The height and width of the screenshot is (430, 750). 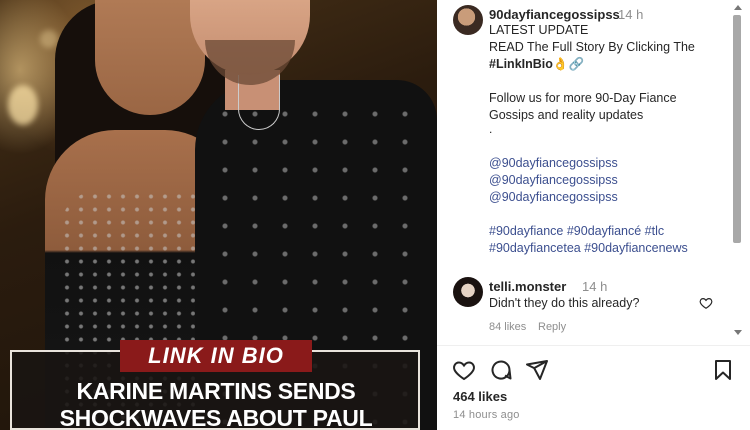 What do you see at coordinates (552, 327) in the screenshot?
I see `reply-button: Reply` at bounding box center [552, 327].